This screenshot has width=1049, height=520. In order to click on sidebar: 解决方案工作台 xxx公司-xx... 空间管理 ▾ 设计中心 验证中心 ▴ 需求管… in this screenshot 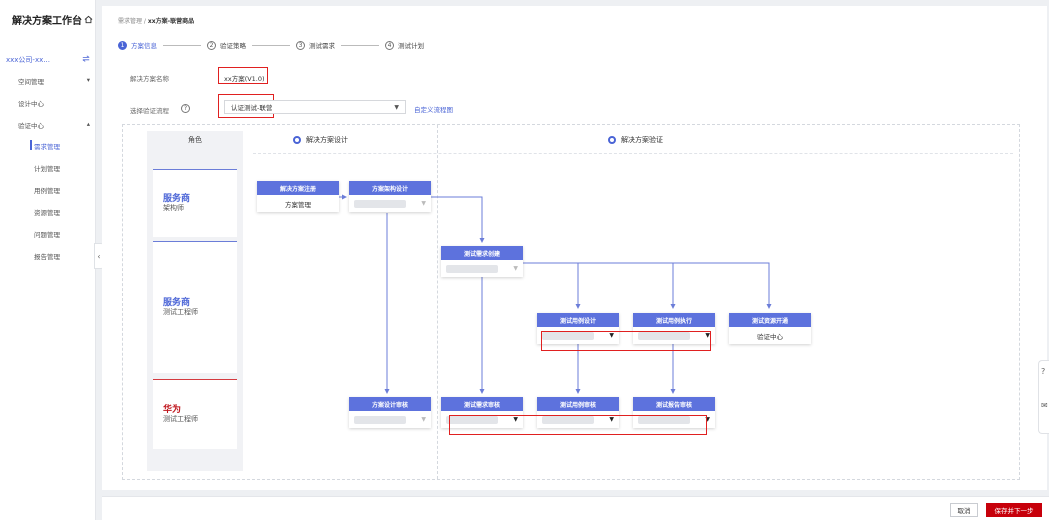, I will do `click(48, 260)`.